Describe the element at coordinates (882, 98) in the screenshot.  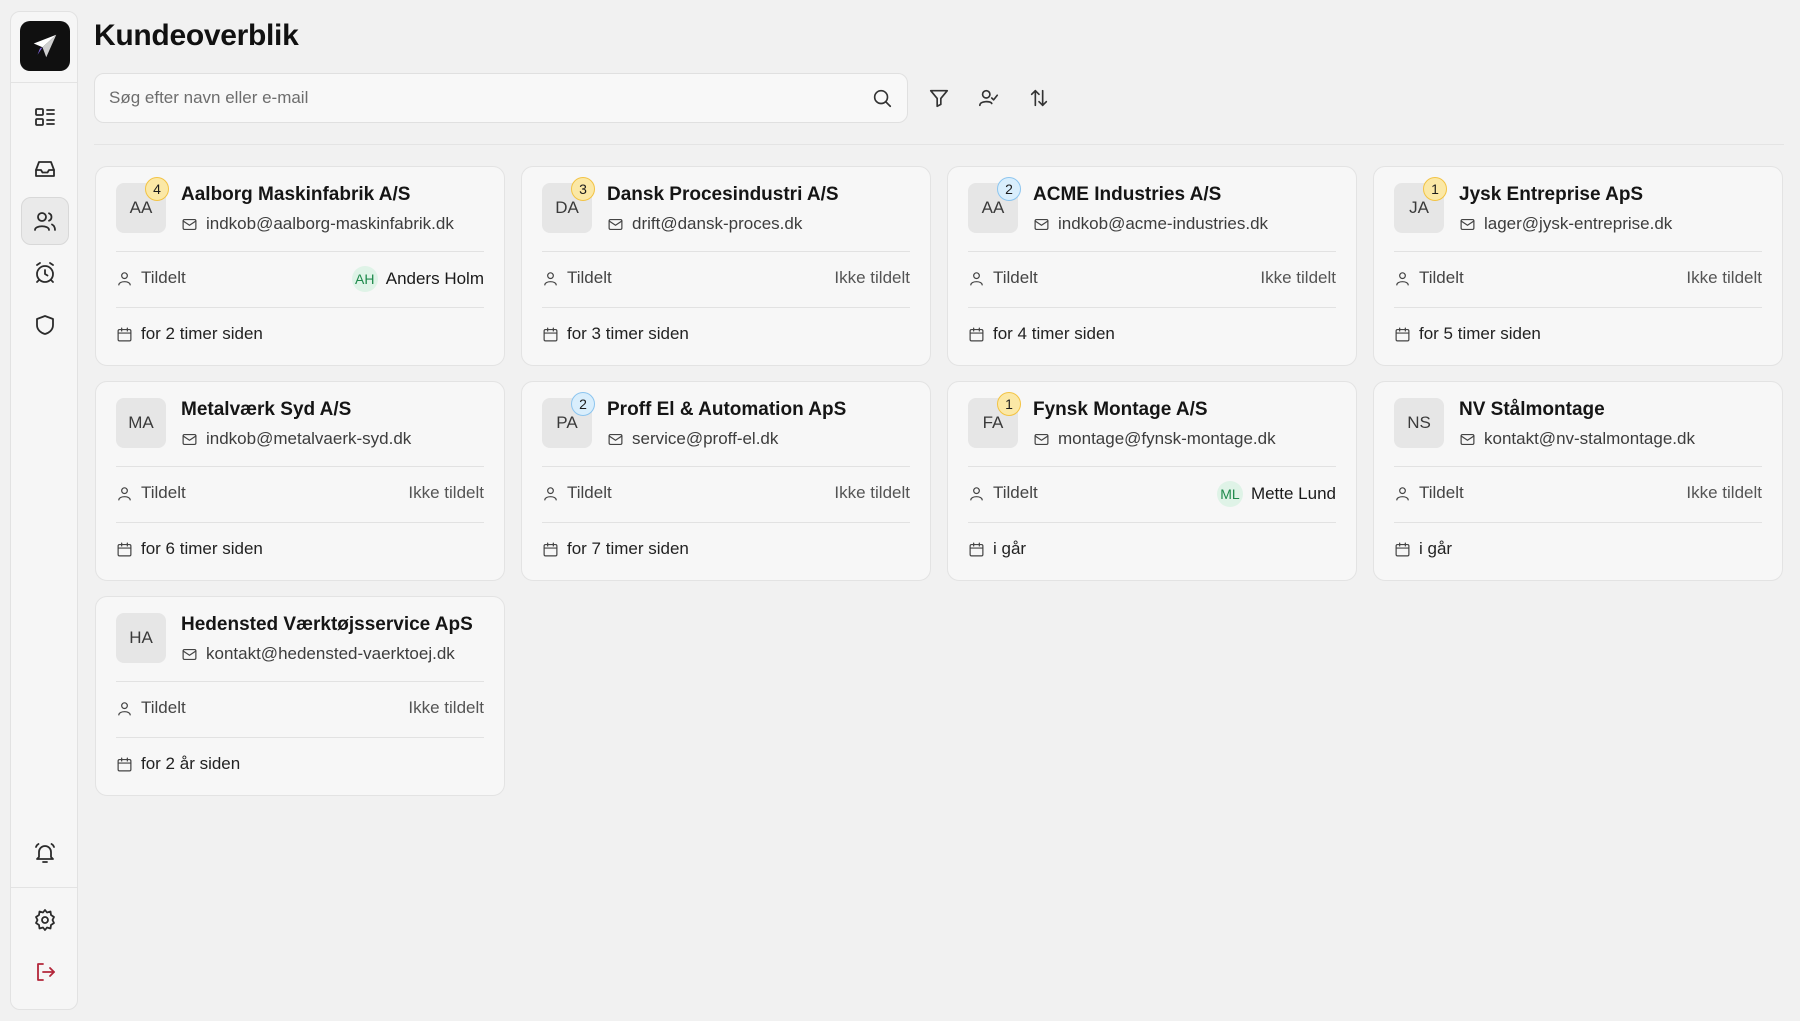
I see `search-icon` at that location.